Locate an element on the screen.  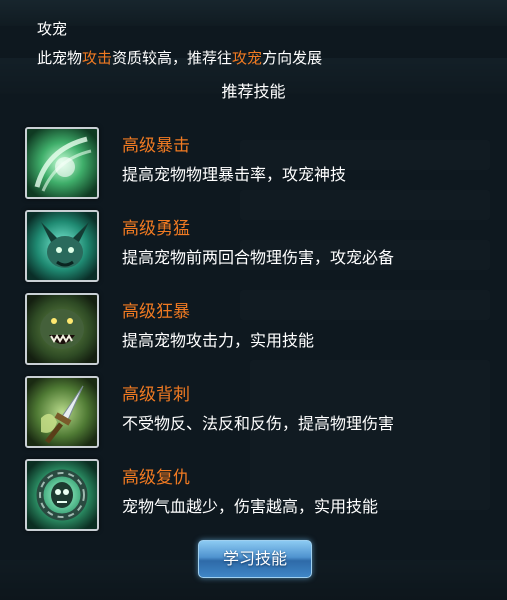
pet-description: 此宠物攻击资质较高，推荐往攻宠方向发展 is located at coordinates (179, 57).